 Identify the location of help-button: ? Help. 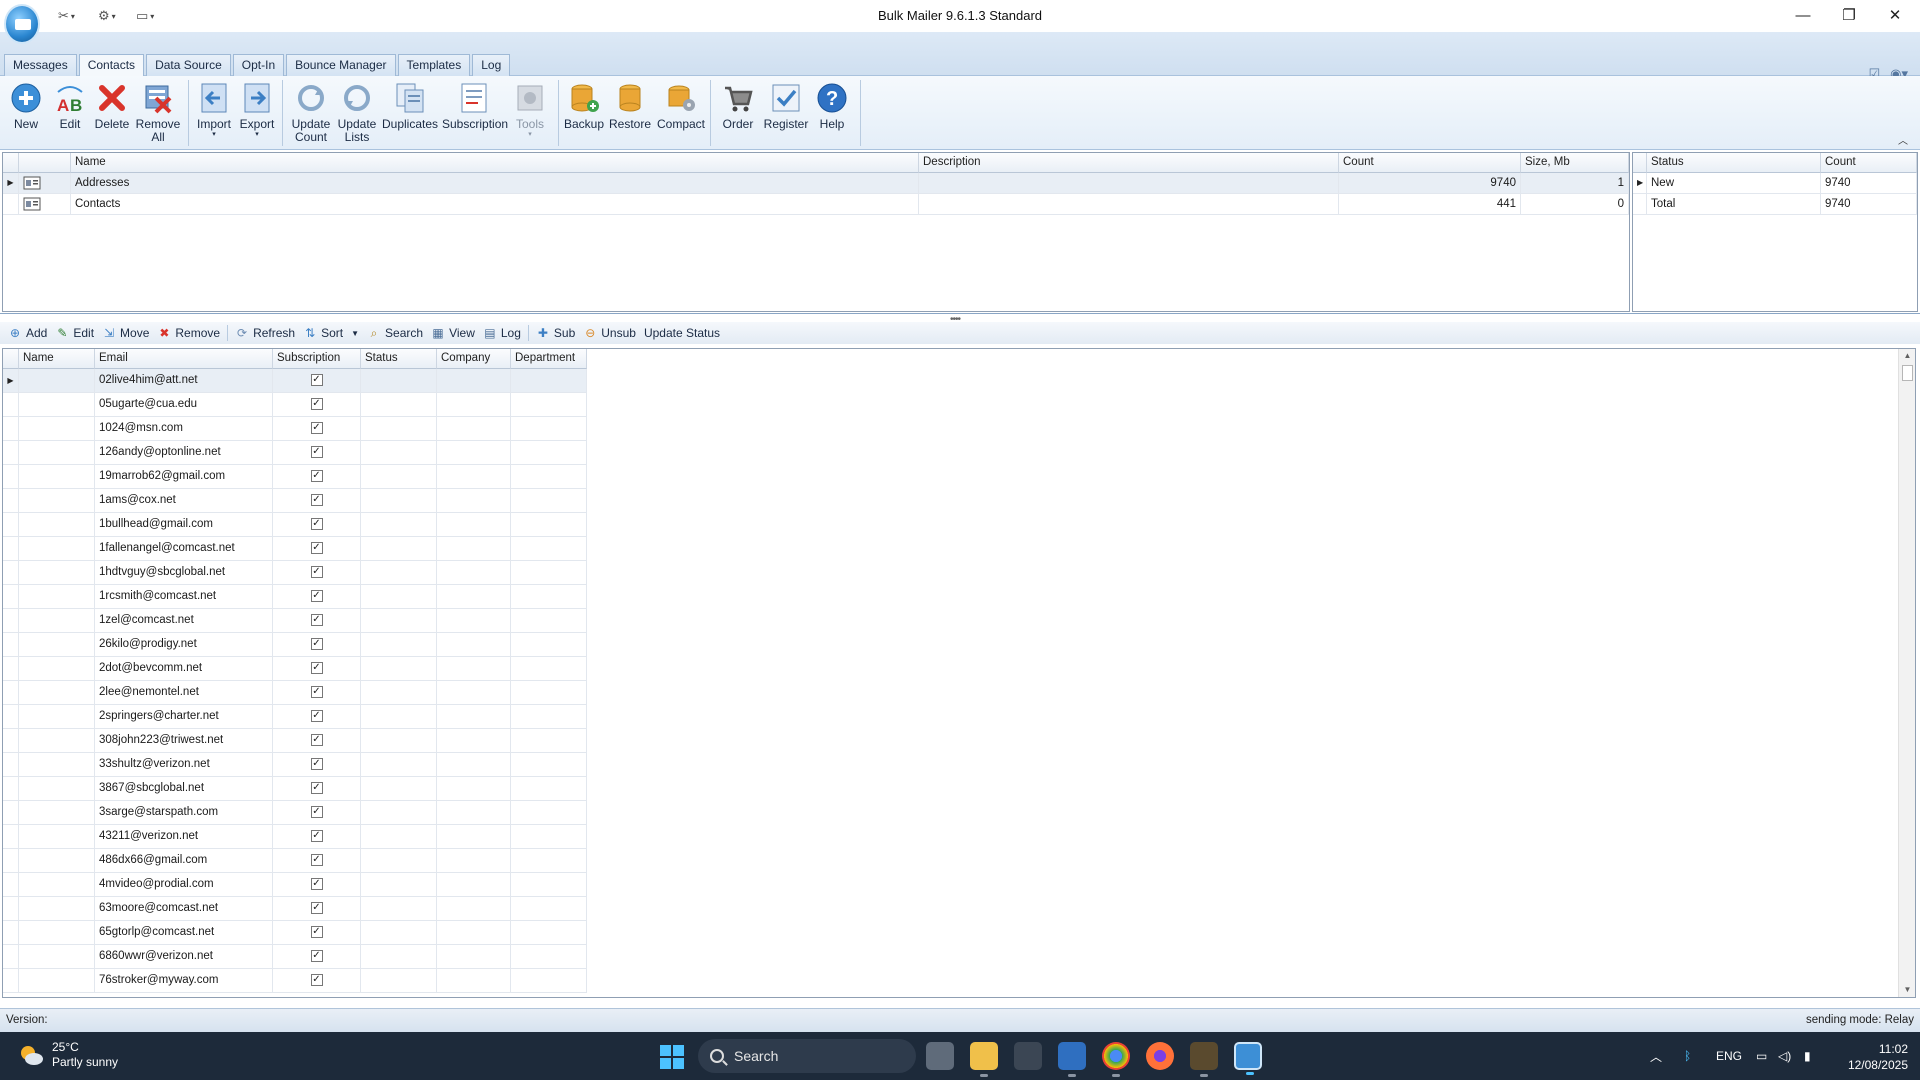
(832, 106).